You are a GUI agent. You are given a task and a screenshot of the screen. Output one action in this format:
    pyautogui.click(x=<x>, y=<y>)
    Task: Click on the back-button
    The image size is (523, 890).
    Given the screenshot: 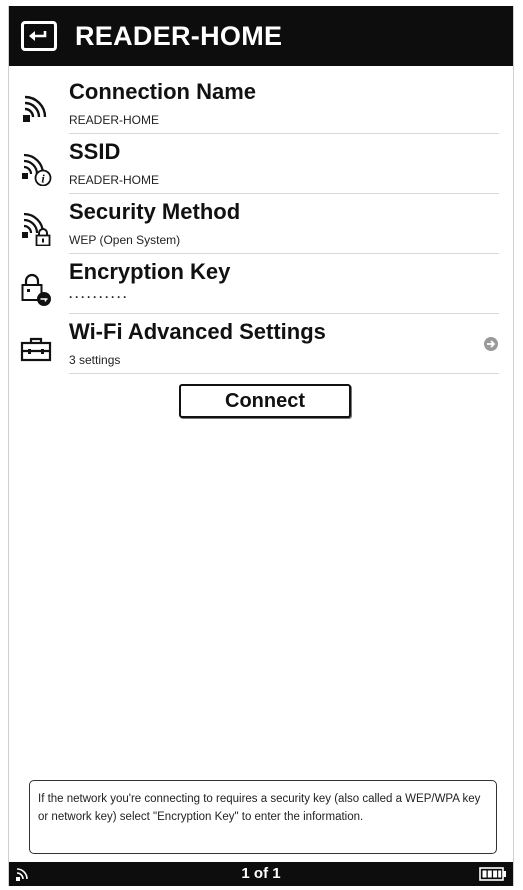 What is the action you would take?
    pyautogui.click(x=39, y=36)
    